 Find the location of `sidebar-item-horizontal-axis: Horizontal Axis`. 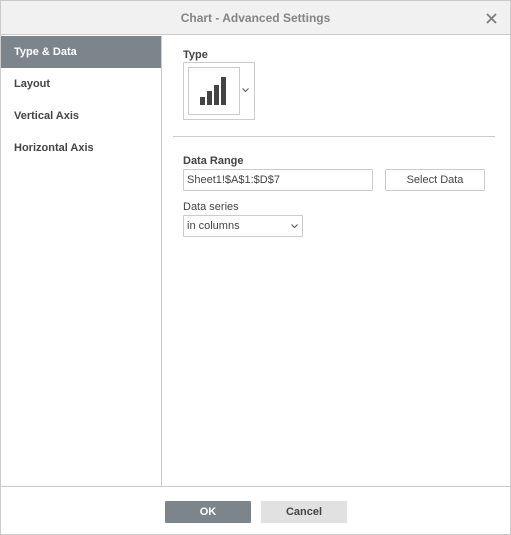

sidebar-item-horizontal-axis: Horizontal Axis is located at coordinates (81, 148).